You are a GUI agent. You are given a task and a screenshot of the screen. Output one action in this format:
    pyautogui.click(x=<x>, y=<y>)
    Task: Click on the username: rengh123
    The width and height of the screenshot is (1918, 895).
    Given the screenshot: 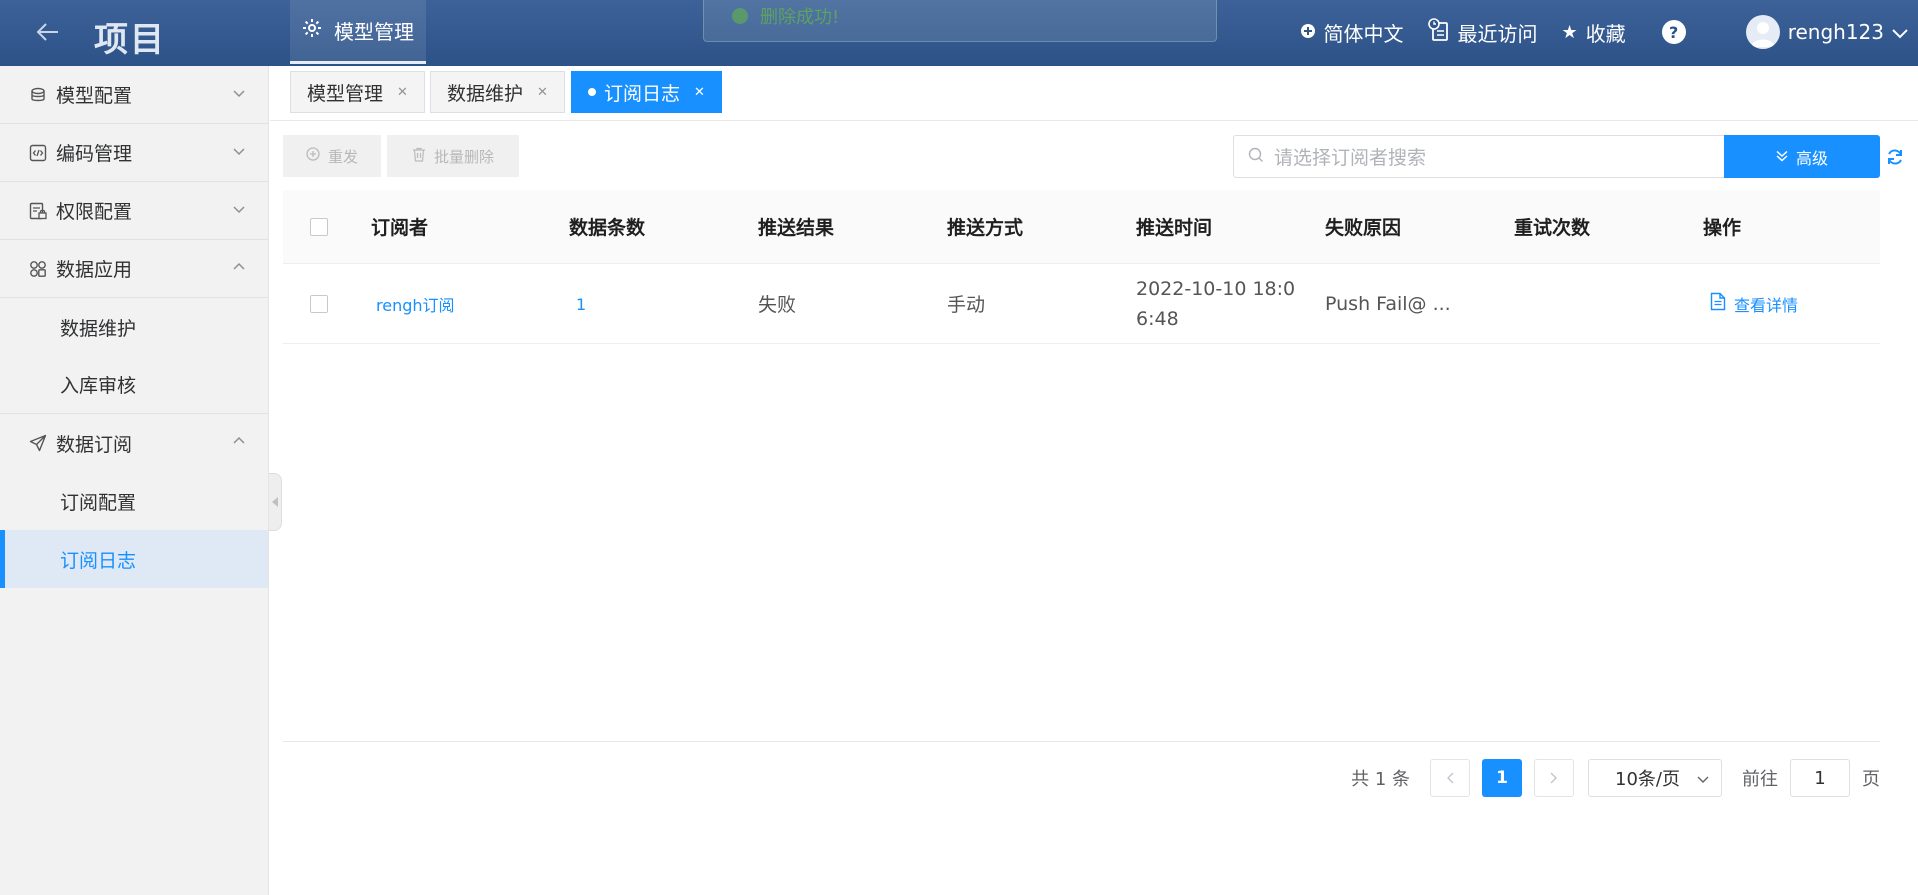 What is the action you would take?
    pyautogui.click(x=1835, y=32)
    